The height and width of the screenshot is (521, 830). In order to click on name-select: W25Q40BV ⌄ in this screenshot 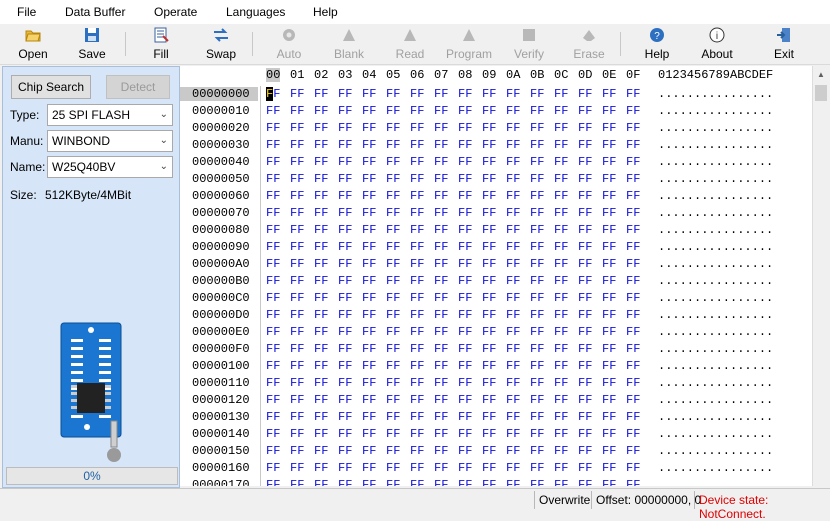, I will do `click(110, 167)`.